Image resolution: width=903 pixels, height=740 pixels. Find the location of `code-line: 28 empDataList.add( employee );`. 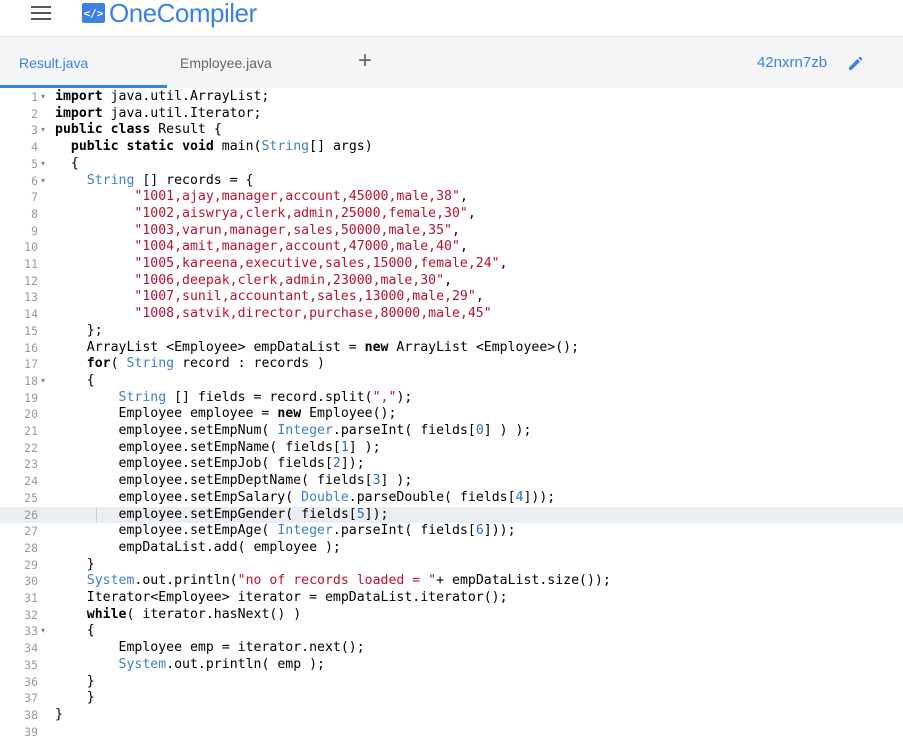

code-line: 28 empDataList.add( employee ); is located at coordinates (451, 548).